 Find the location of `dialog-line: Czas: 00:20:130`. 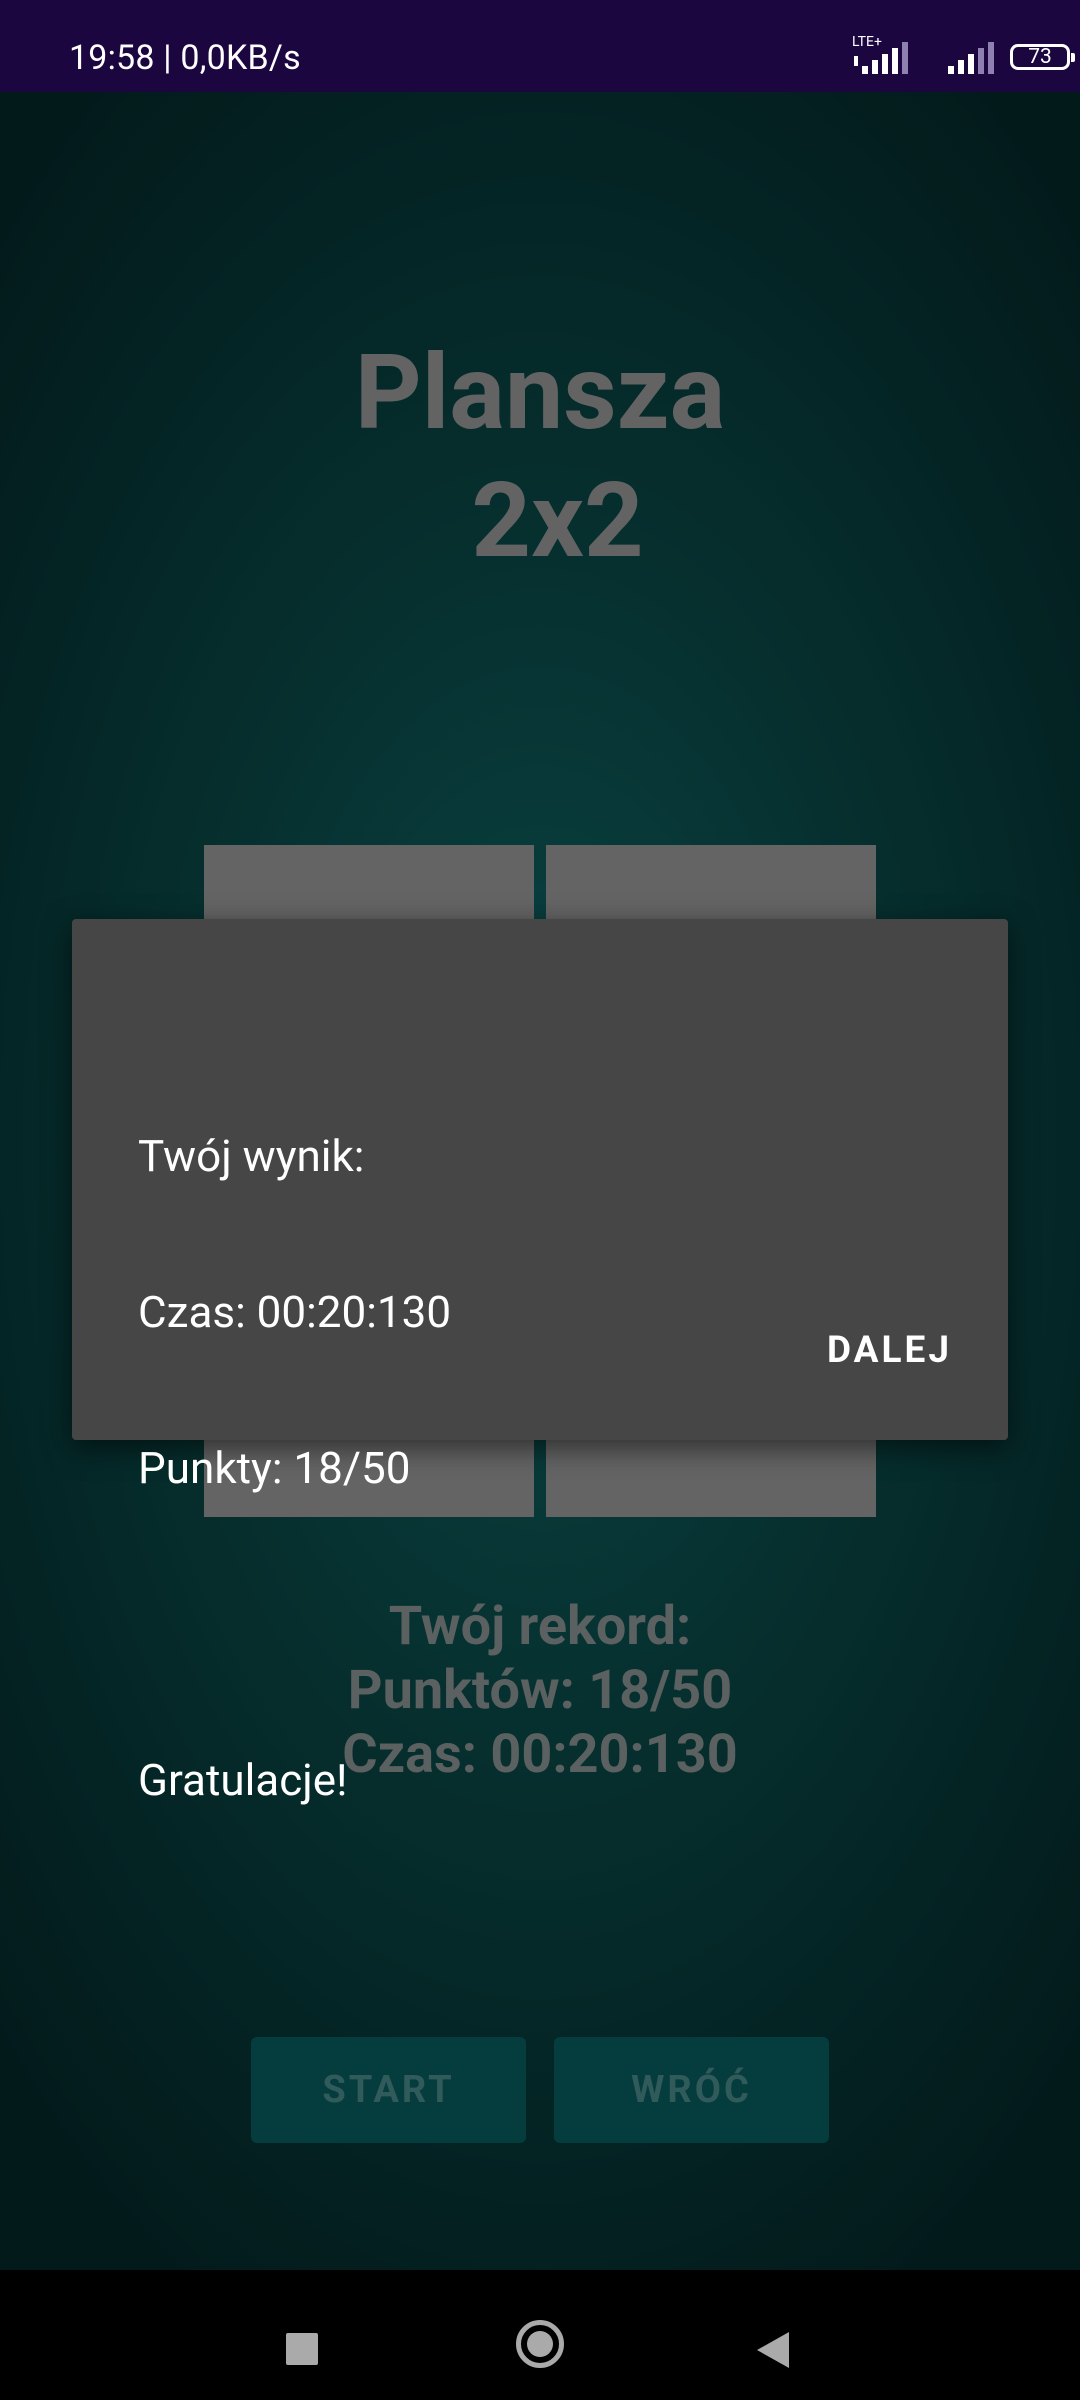

dialog-line: Czas: 00:20:130 is located at coordinates (295, 1312).